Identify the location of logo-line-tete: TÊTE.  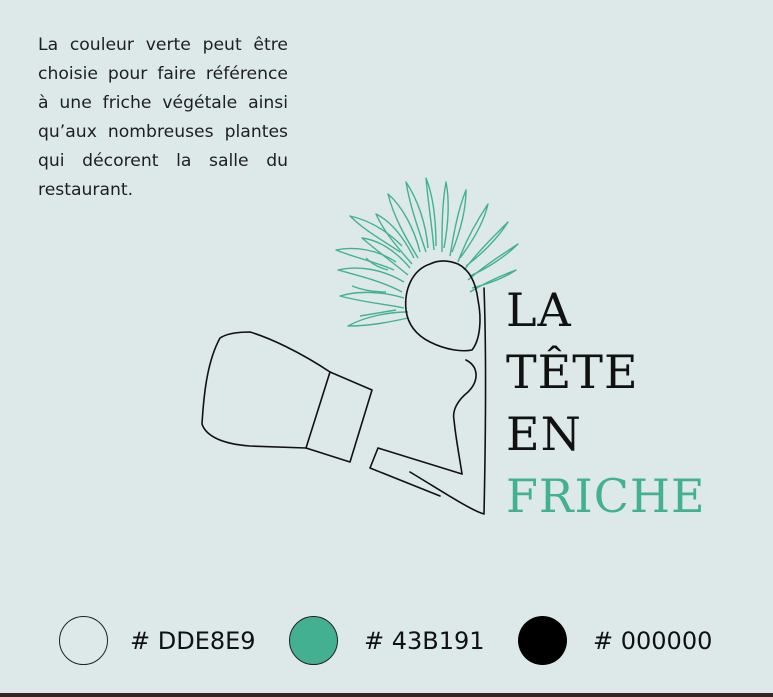
(572, 372).